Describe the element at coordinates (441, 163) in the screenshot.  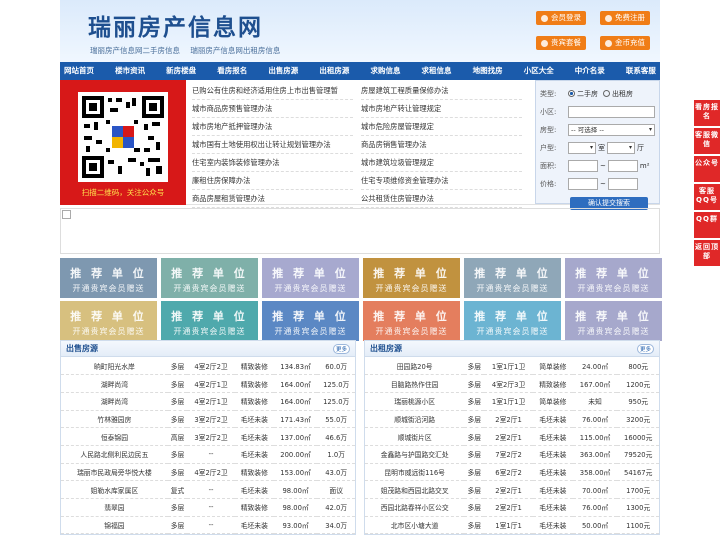
I see `policy-link: 城市建筑垃圾管理规定` at that location.